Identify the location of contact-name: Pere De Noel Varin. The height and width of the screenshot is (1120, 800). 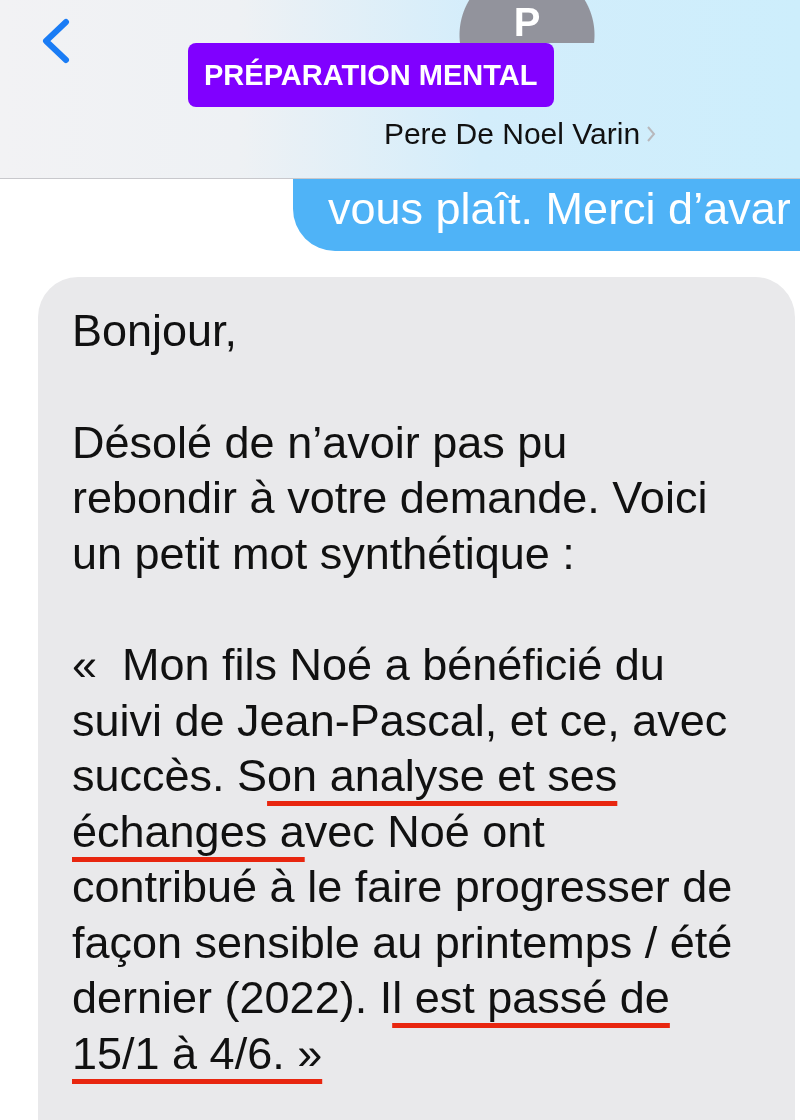
(512, 134).